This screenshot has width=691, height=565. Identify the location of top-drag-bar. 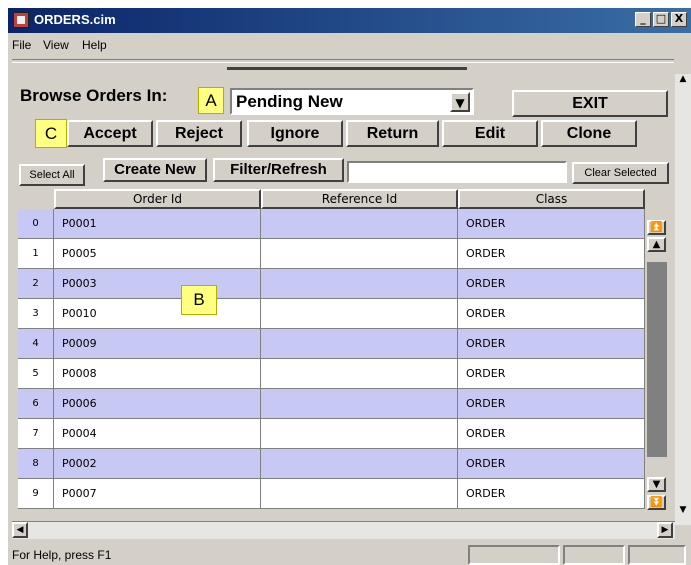
(343, 67).